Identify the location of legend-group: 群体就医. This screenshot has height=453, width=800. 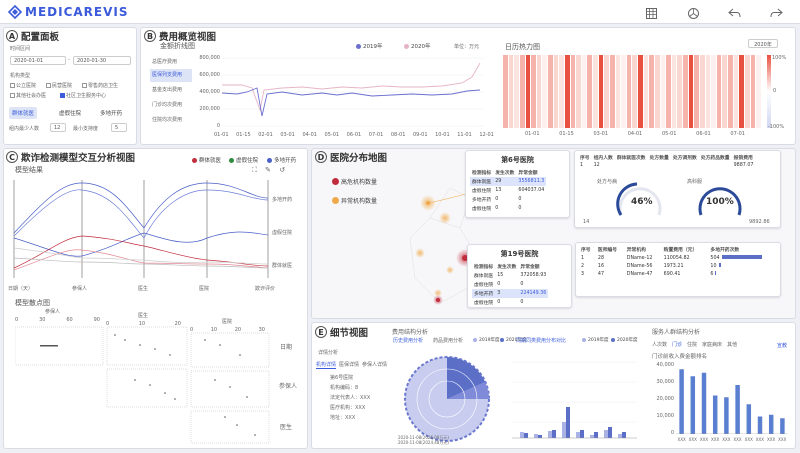
(206, 160).